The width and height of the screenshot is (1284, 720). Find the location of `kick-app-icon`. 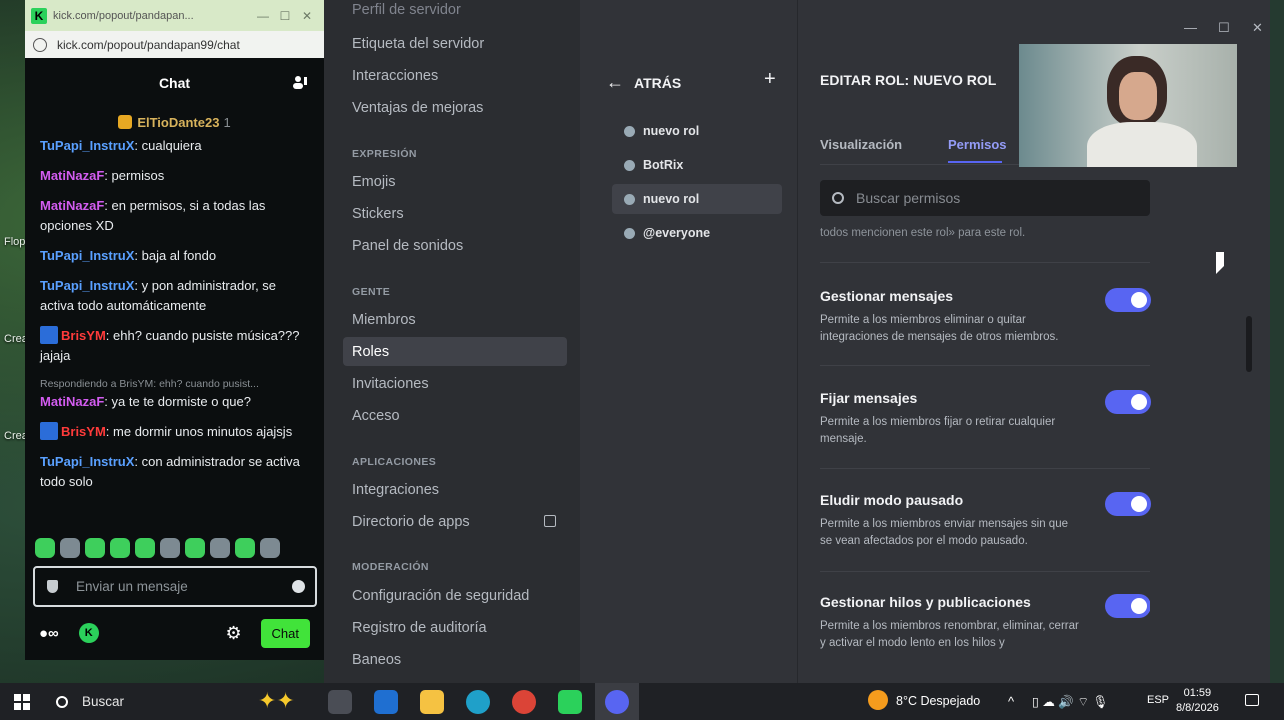

kick-app-icon is located at coordinates (570, 702).